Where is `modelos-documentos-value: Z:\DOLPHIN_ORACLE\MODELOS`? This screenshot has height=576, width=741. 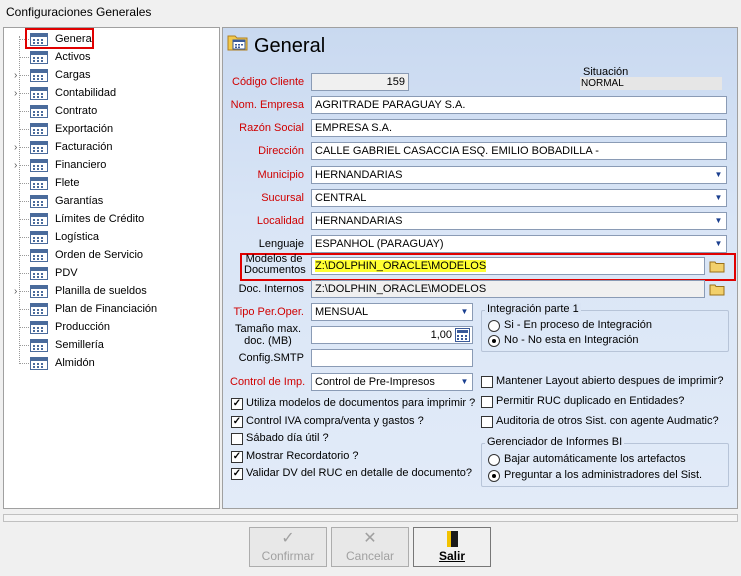 modelos-documentos-value: Z:\DOLPHIN_ORACLE\MODELOS is located at coordinates (401, 266).